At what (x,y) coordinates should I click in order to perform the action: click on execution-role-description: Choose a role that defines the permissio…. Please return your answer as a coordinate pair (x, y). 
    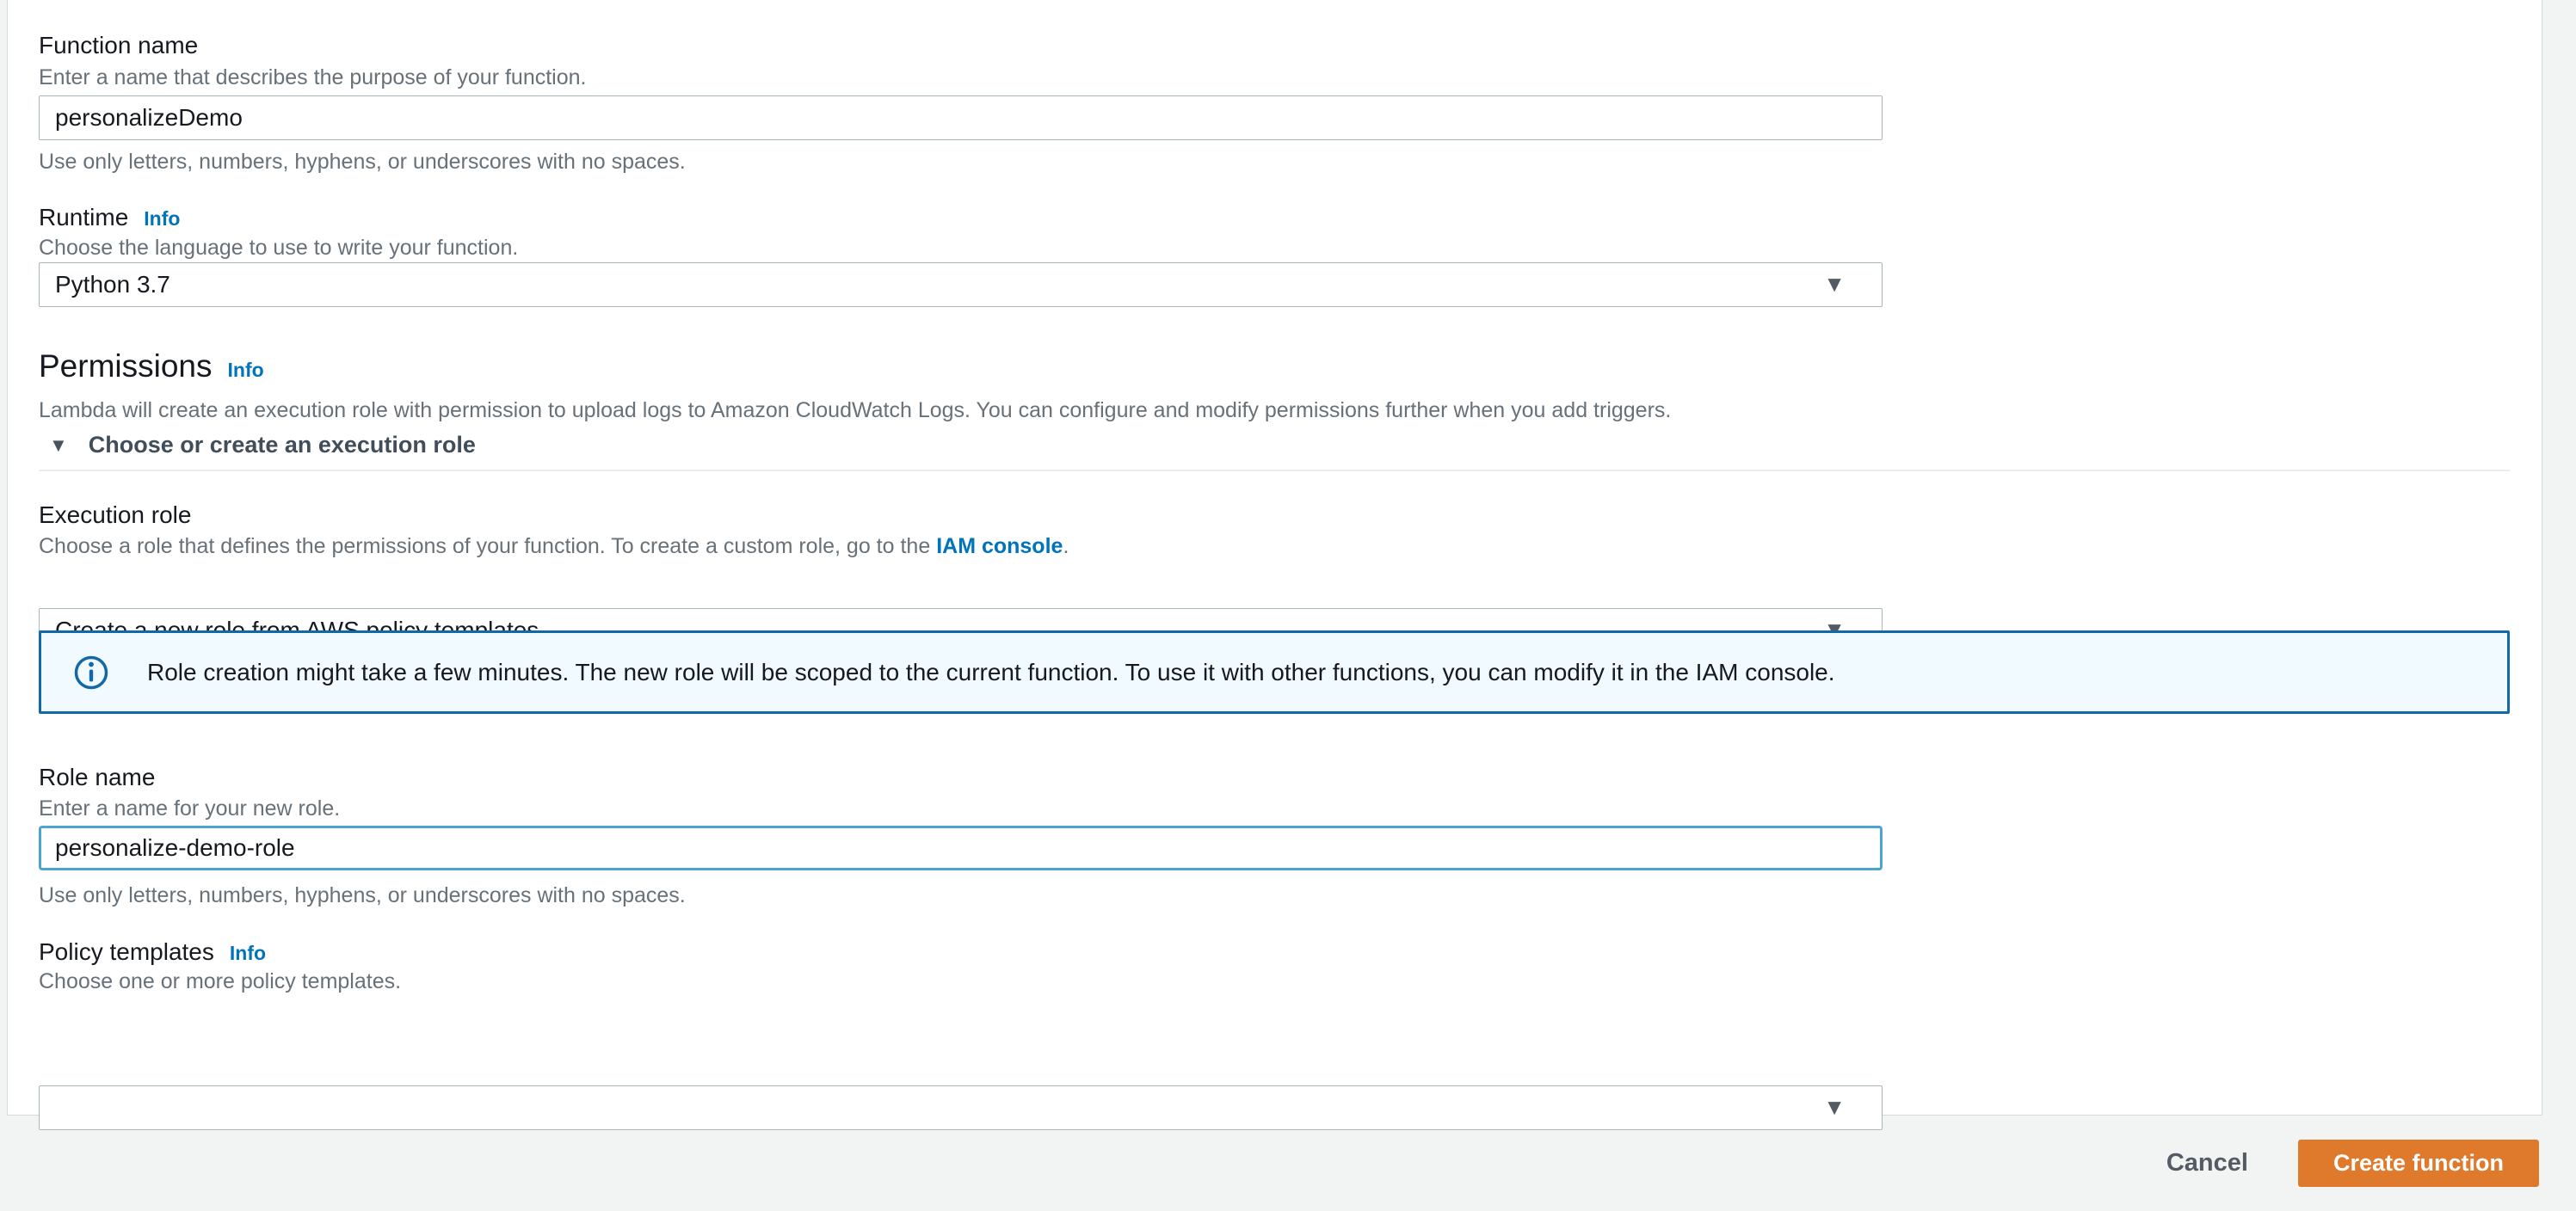
    Looking at the image, I should click on (554, 547).